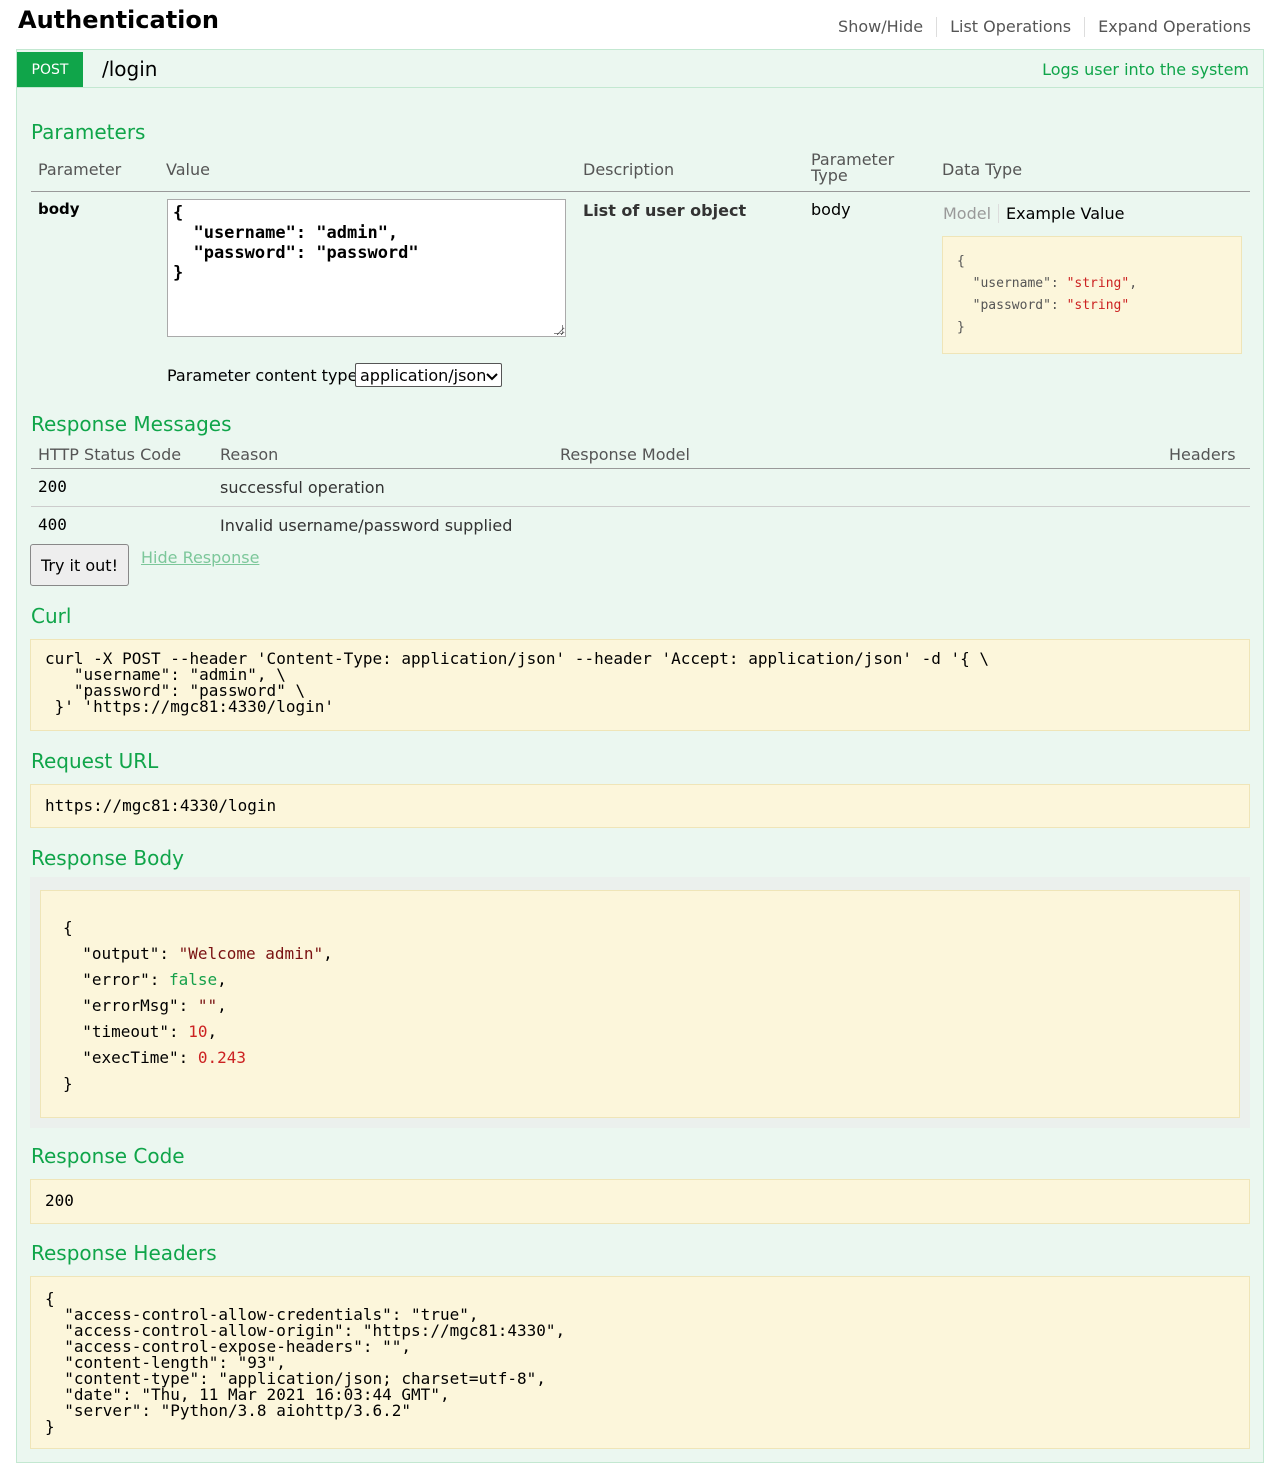 The height and width of the screenshot is (1480, 1273). I want to click on response-code-title: Response Code, so click(108, 1156).